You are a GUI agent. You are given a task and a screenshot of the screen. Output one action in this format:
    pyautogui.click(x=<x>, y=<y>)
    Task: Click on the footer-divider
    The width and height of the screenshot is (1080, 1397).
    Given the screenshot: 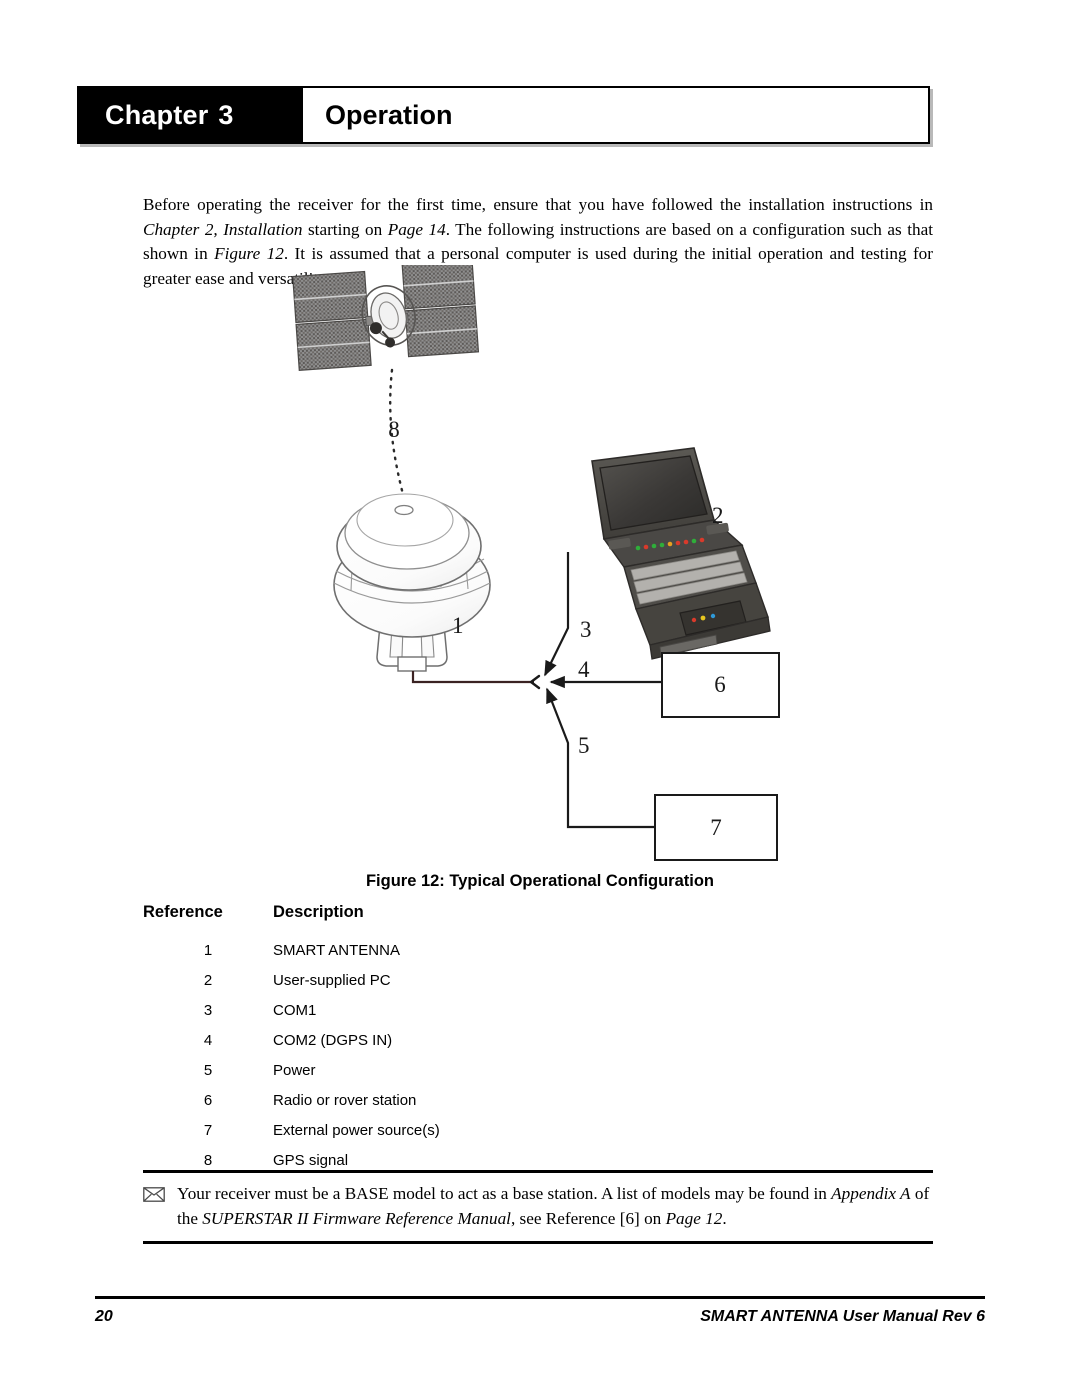 What is the action you would take?
    pyautogui.click(x=540, y=1297)
    